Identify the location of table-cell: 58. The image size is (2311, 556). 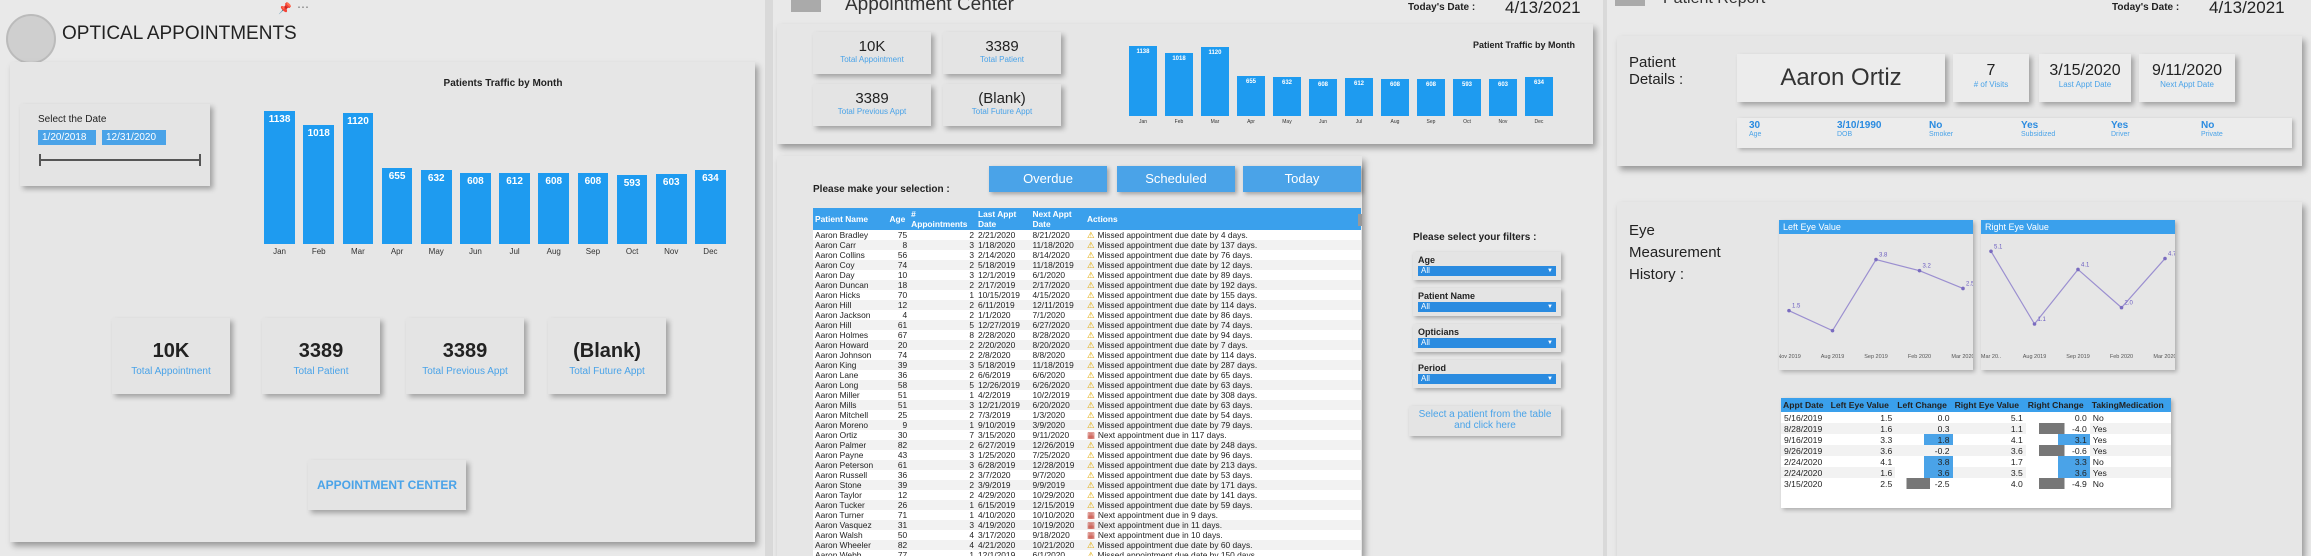
(902, 385).